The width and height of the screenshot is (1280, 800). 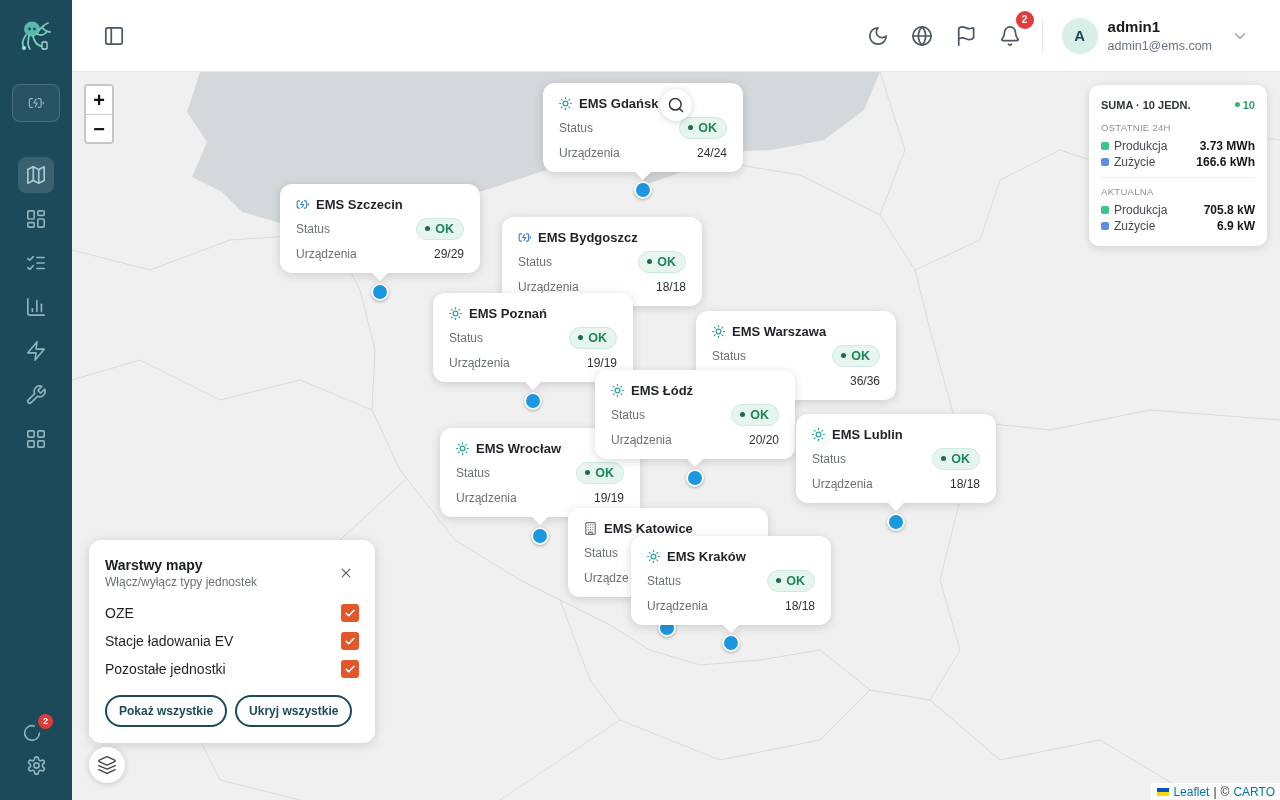 What do you see at coordinates (1146, 104) in the screenshot?
I see `summary-title: SUMA · 10 JEDN.` at bounding box center [1146, 104].